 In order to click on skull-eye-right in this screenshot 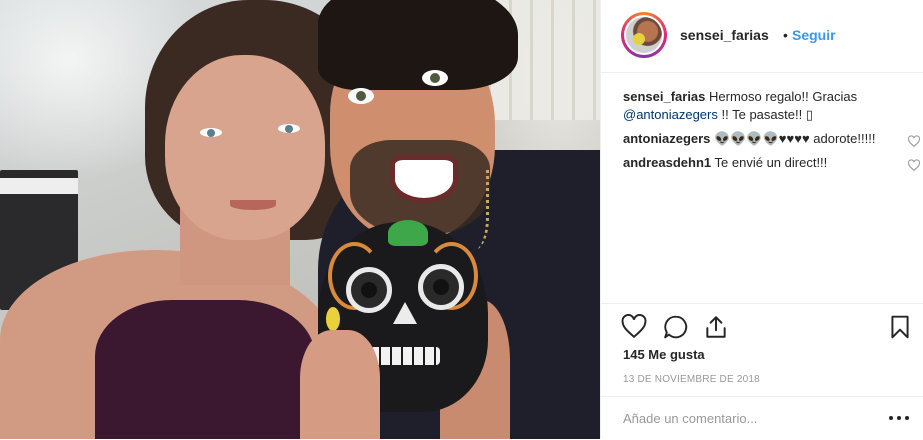, I will do `click(441, 287)`.